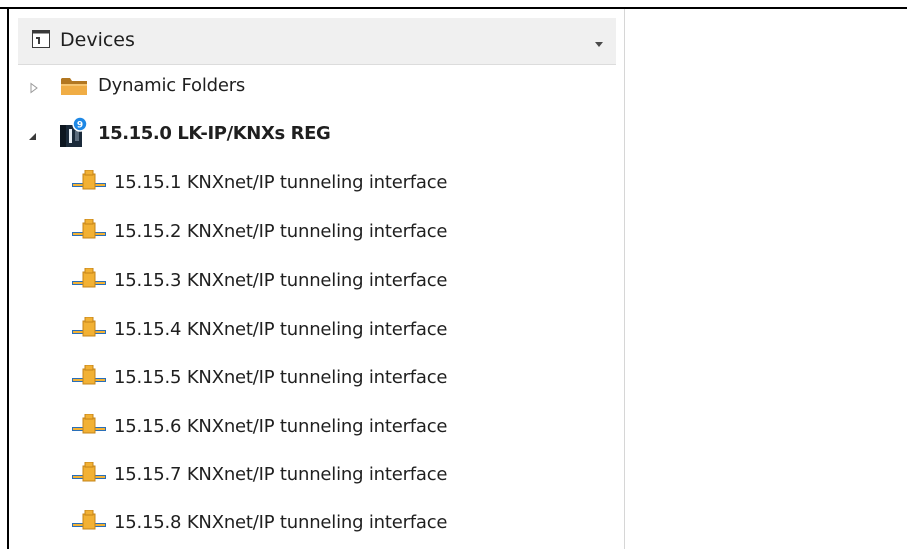 The width and height of the screenshot is (907, 549). I want to click on tree-item-interface: 15.15.3 KNXnet/IP tunneling interface, so click(317, 282).